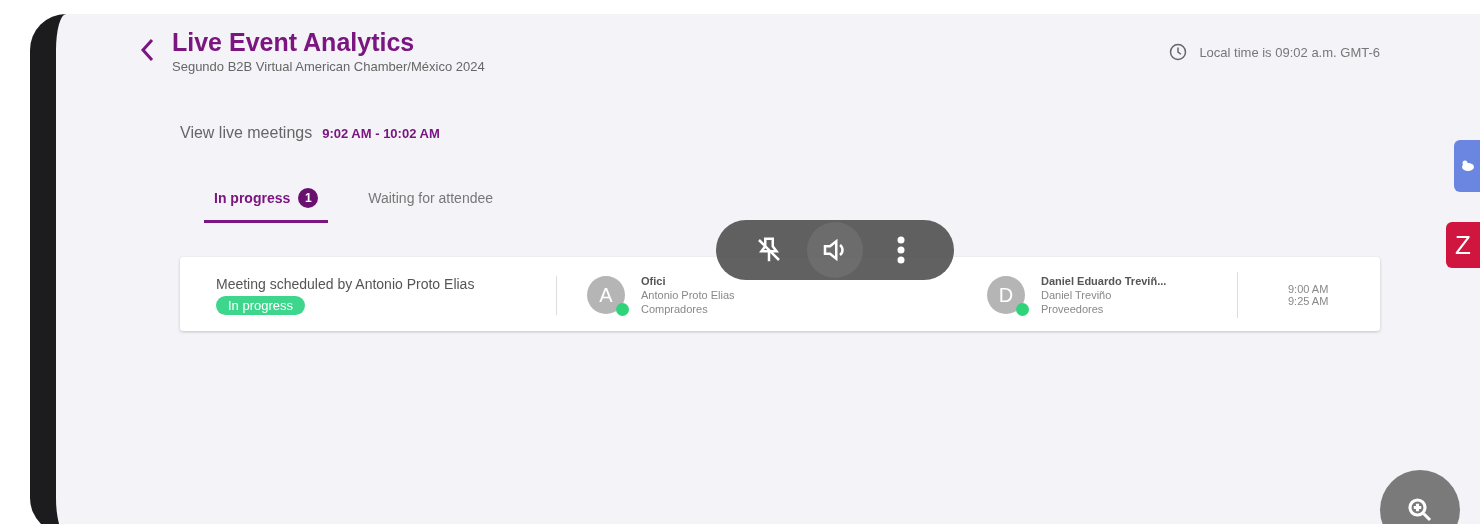  What do you see at coordinates (147, 50) in the screenshot?
I see `back-icon` at bounding box center [147, 50].